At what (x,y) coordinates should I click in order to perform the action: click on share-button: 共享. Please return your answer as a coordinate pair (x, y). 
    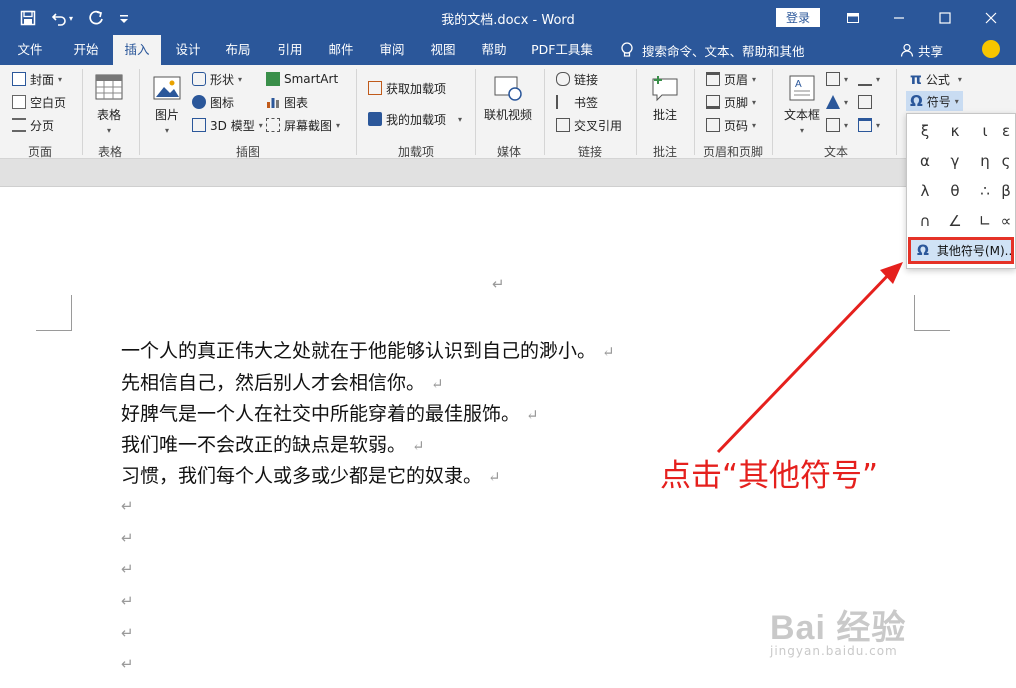
    Looking at the image, I should click on (921, 50).